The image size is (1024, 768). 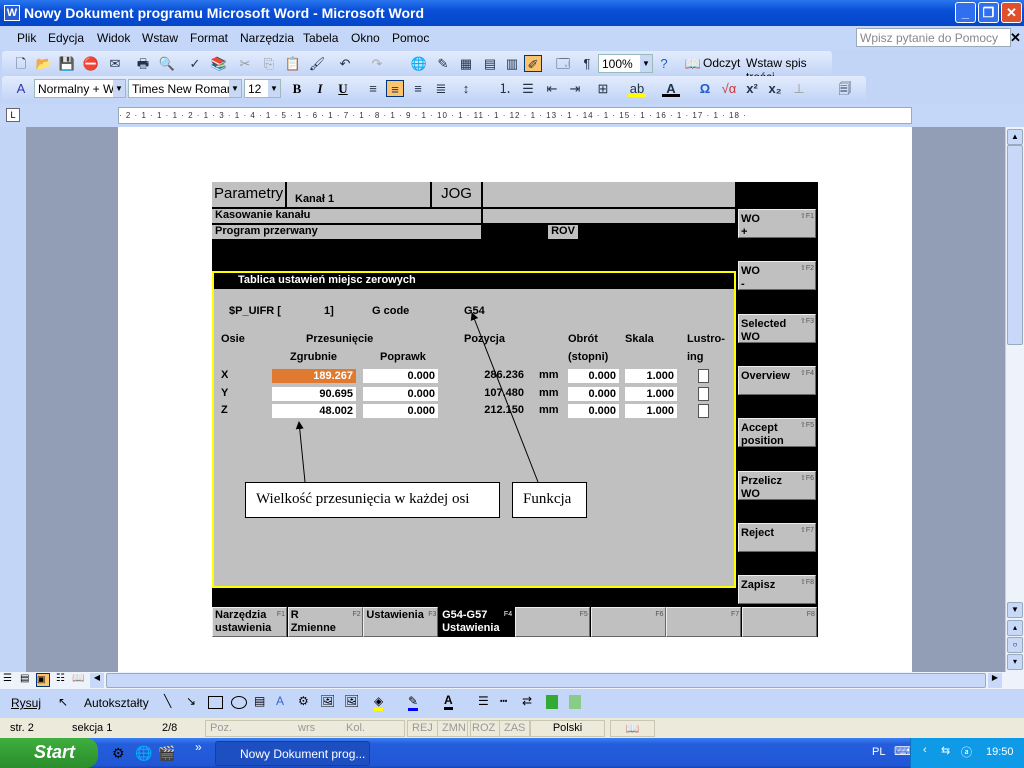 I want to click on start-button: Start, so click(x=49, y=753).